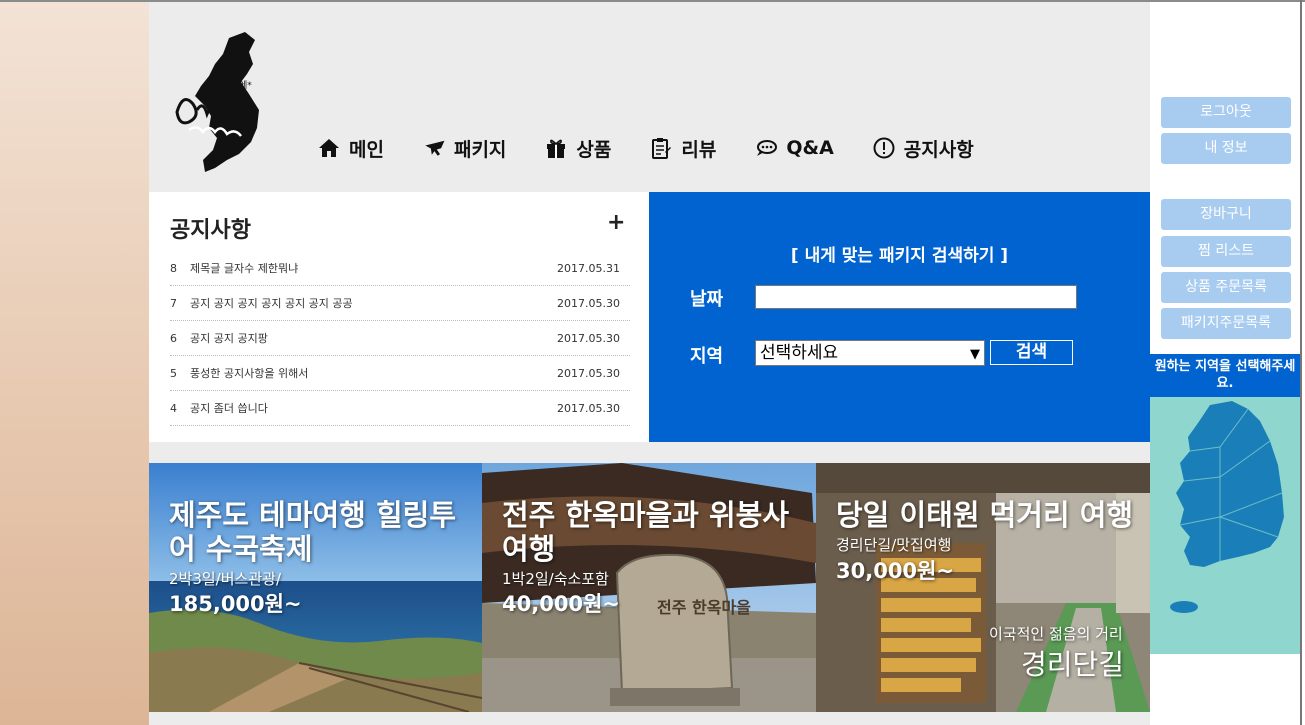  I want to click on airplane-icon, so click(435, 148).